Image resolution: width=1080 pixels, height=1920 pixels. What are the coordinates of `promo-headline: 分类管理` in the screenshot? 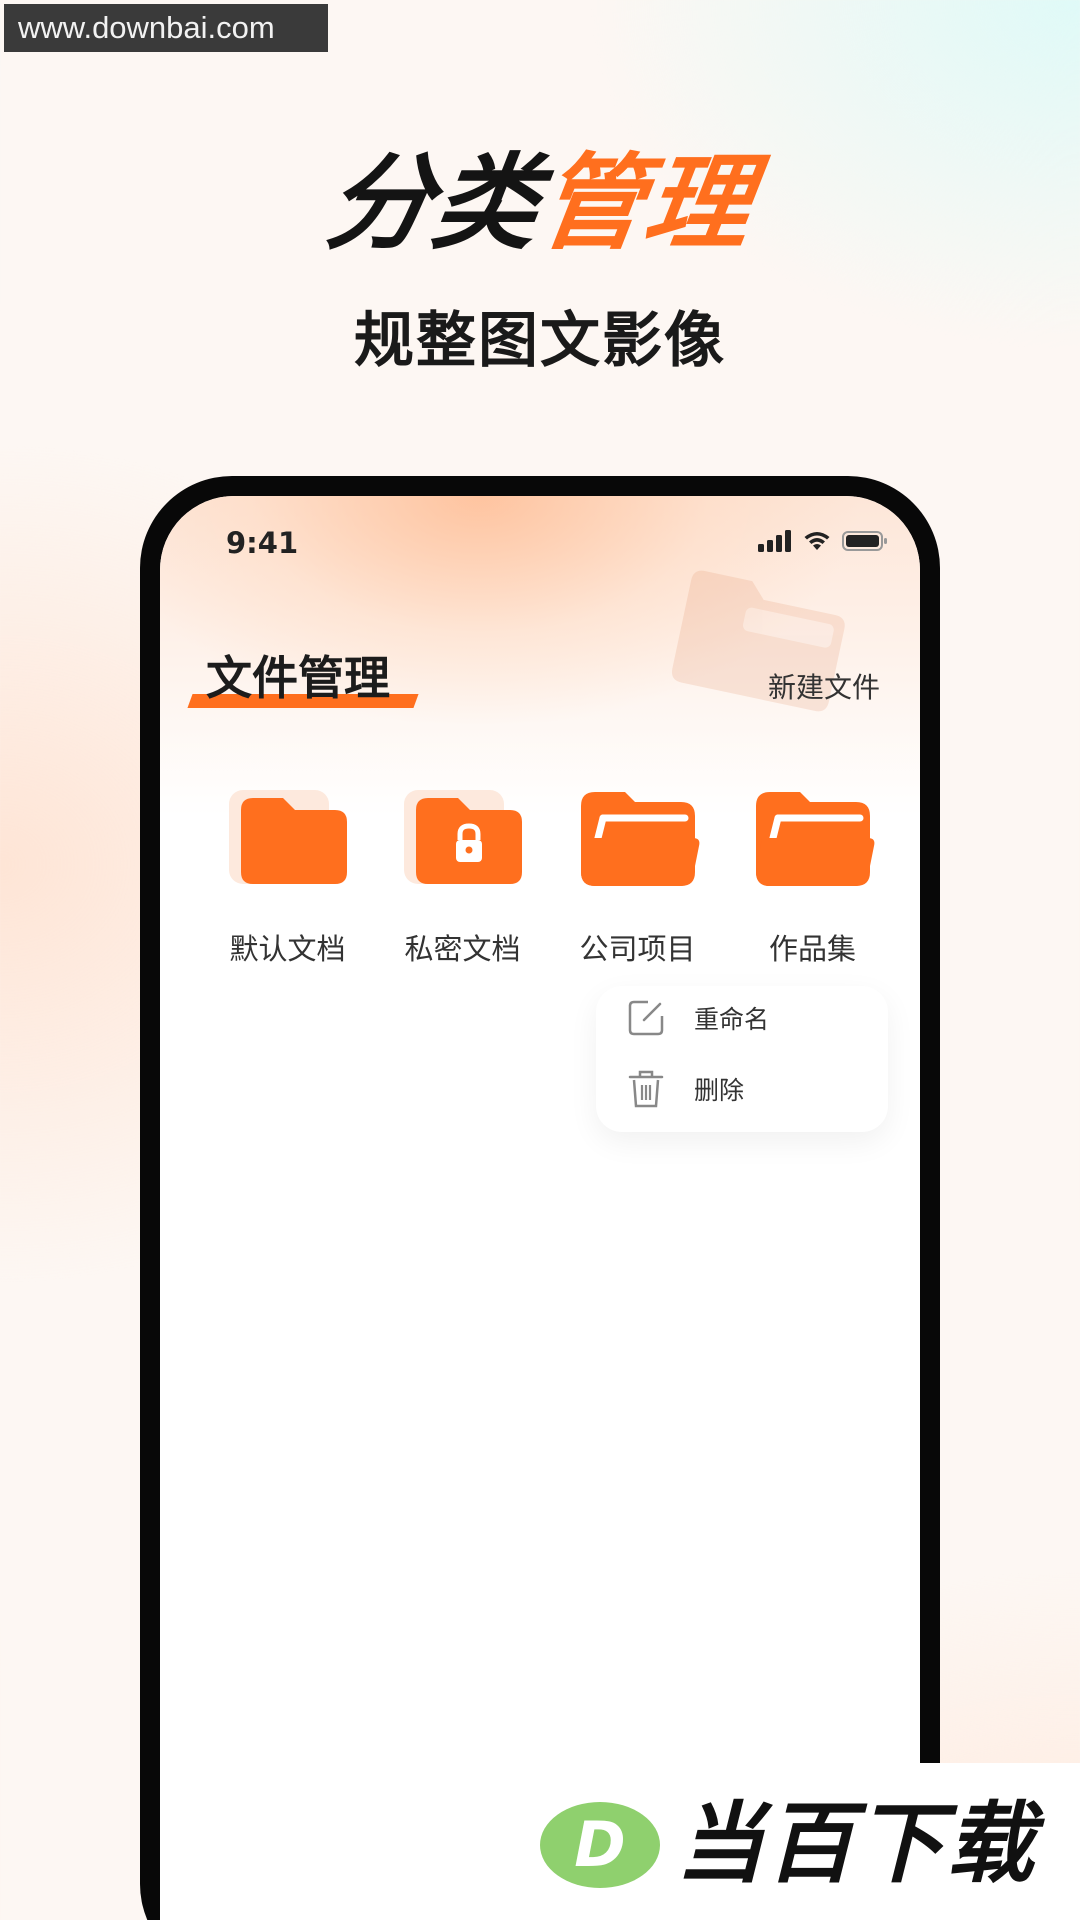 It's located at (540, 203).